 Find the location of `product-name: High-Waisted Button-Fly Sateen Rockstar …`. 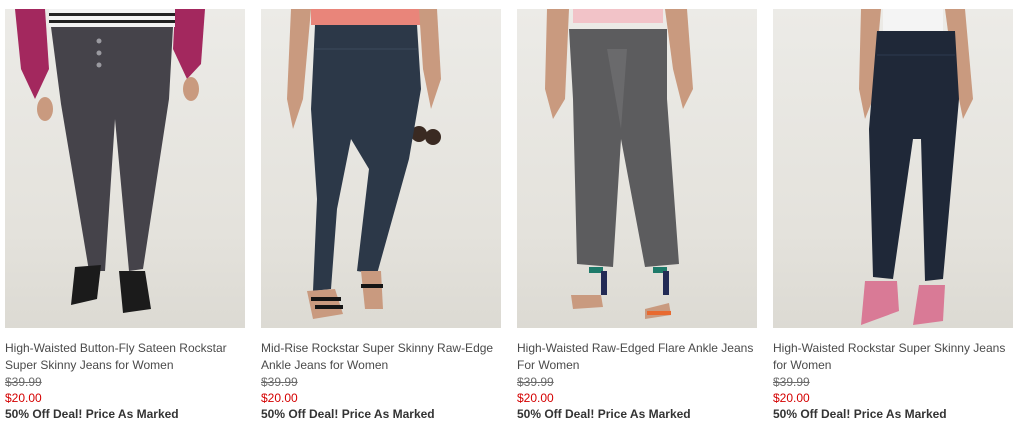

product-name: High-Waisted Button-Fly Sateen Rockstar … is located at coordinates (125, 357).